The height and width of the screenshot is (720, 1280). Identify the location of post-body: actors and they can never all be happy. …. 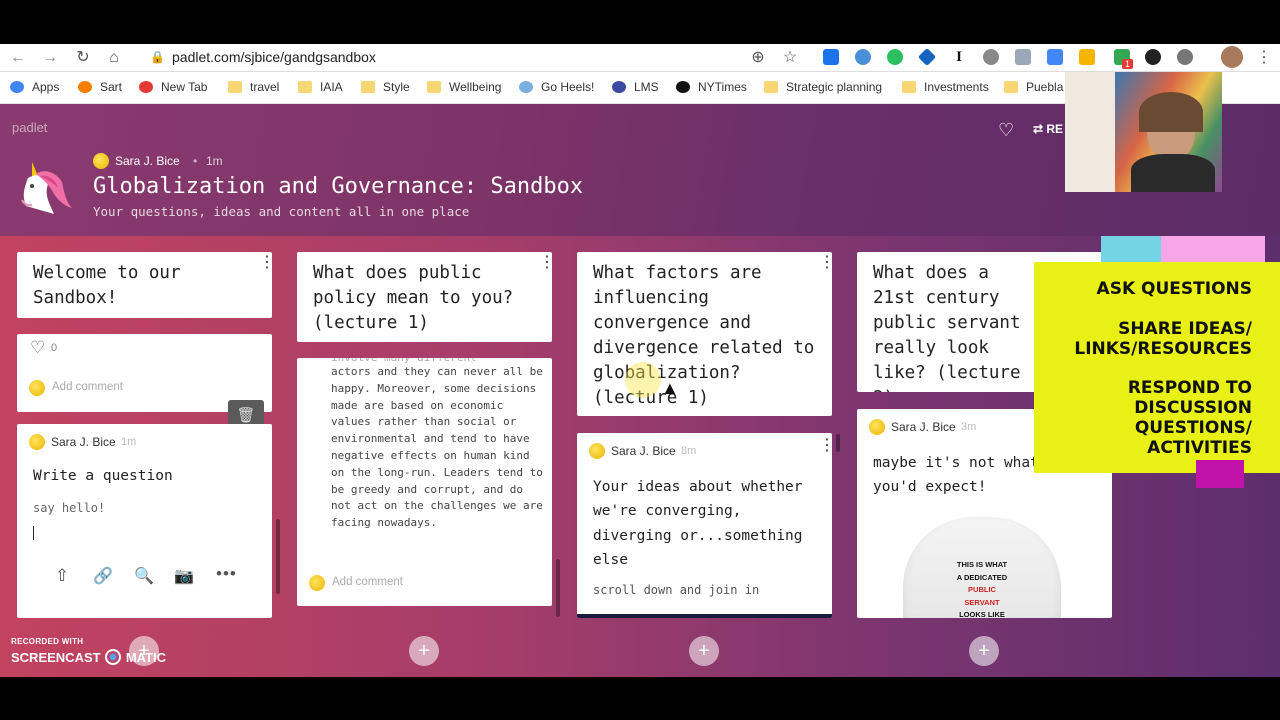
(437, 447).